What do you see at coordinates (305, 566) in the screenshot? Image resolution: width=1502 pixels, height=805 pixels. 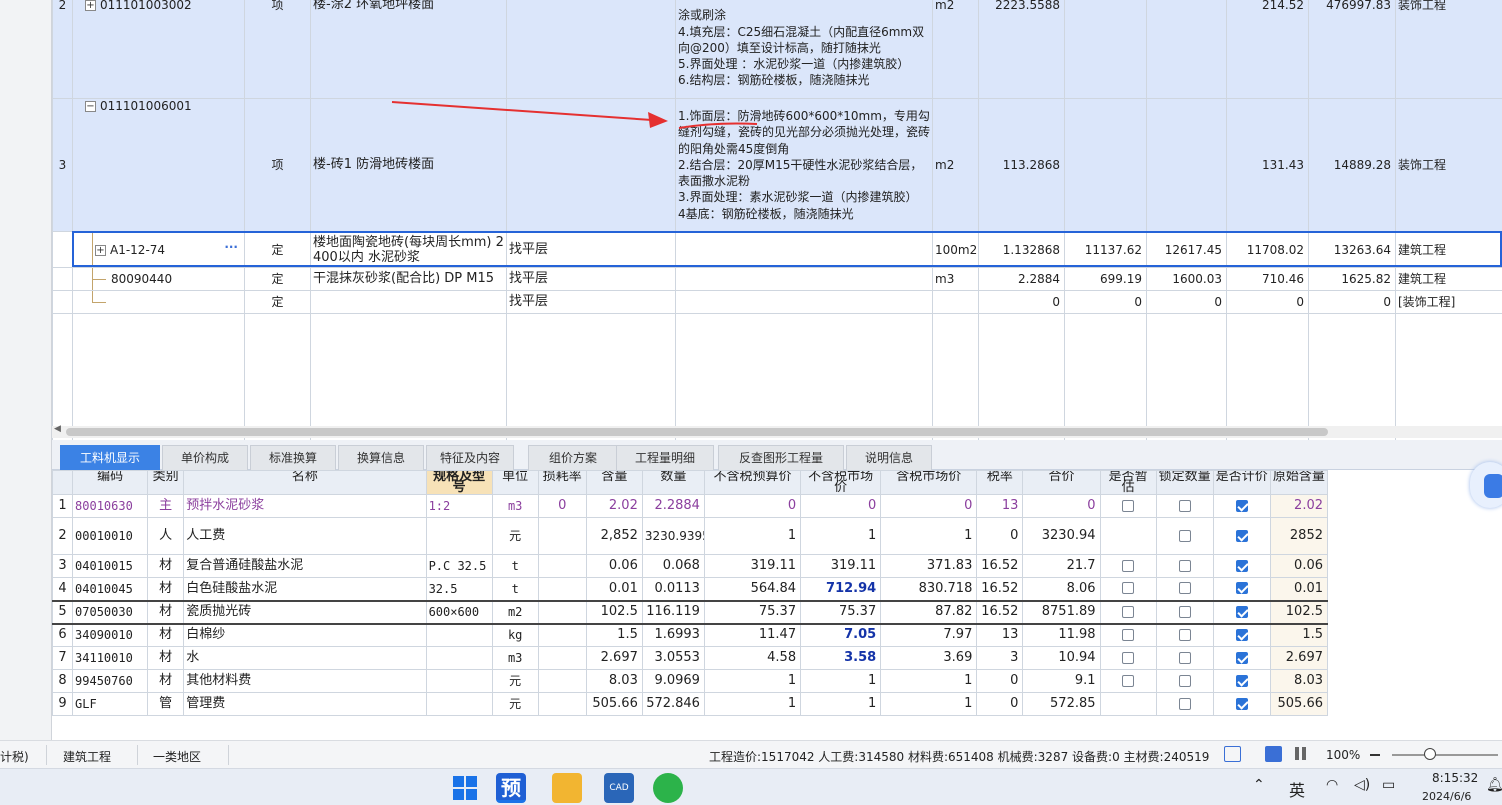 I see `resource-cell-name: 复合普通硅酸盐水泥` at bounding box center [305, 566].